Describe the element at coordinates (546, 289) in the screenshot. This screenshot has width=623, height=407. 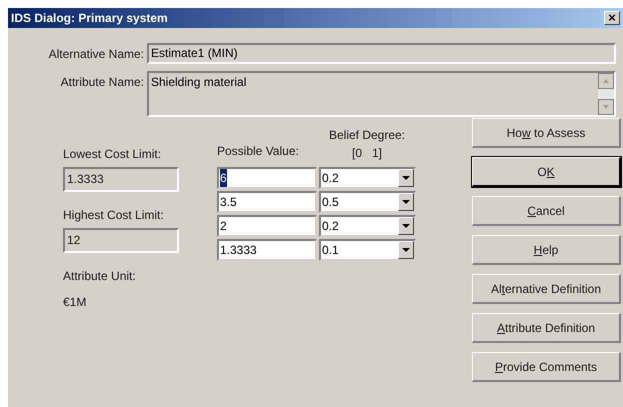
I see `dialog-button: Alternative Definition` at that location.